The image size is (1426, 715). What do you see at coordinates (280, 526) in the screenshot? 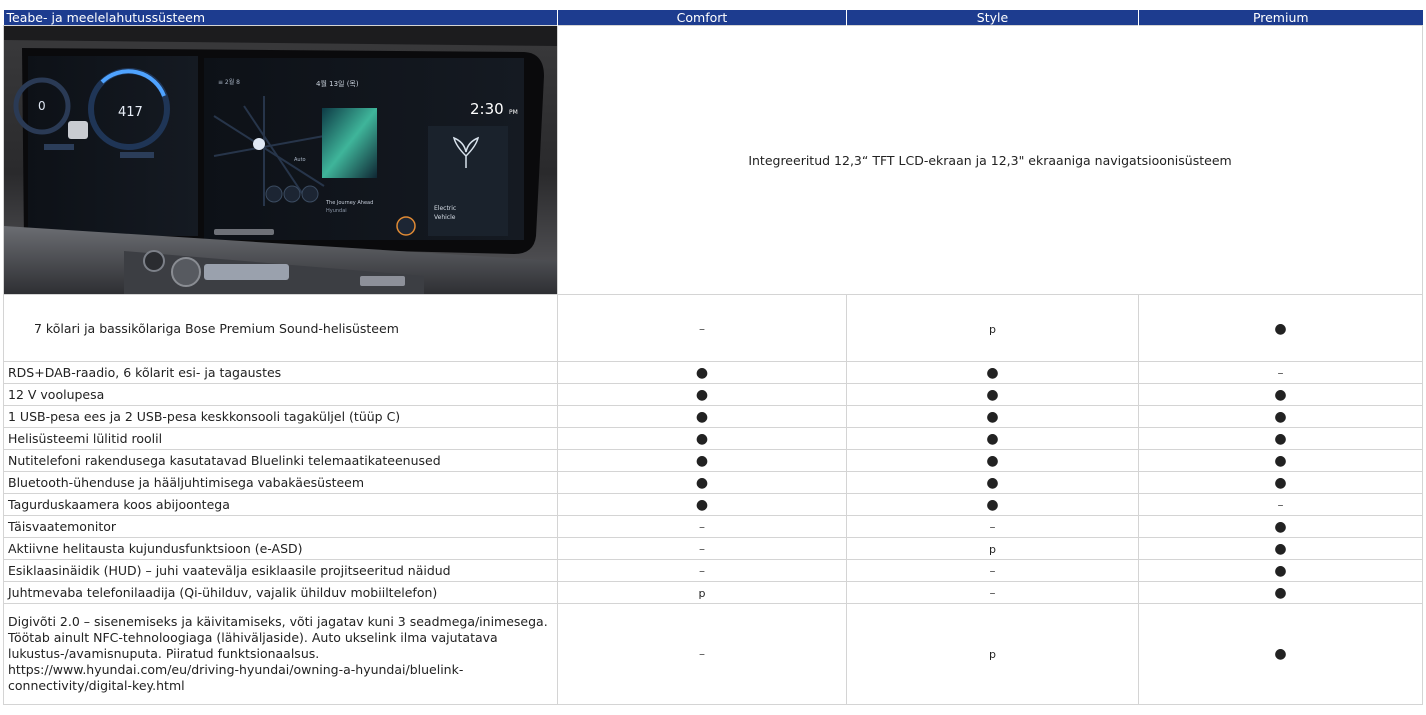
I see `feature-label: Täisvaatemonitor` at bounding box center [280, 526].